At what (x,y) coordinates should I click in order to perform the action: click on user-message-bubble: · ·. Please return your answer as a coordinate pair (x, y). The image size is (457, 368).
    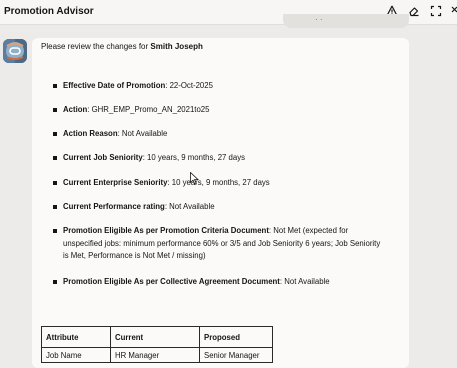
    Looking at the image, I should click on (346, 21).